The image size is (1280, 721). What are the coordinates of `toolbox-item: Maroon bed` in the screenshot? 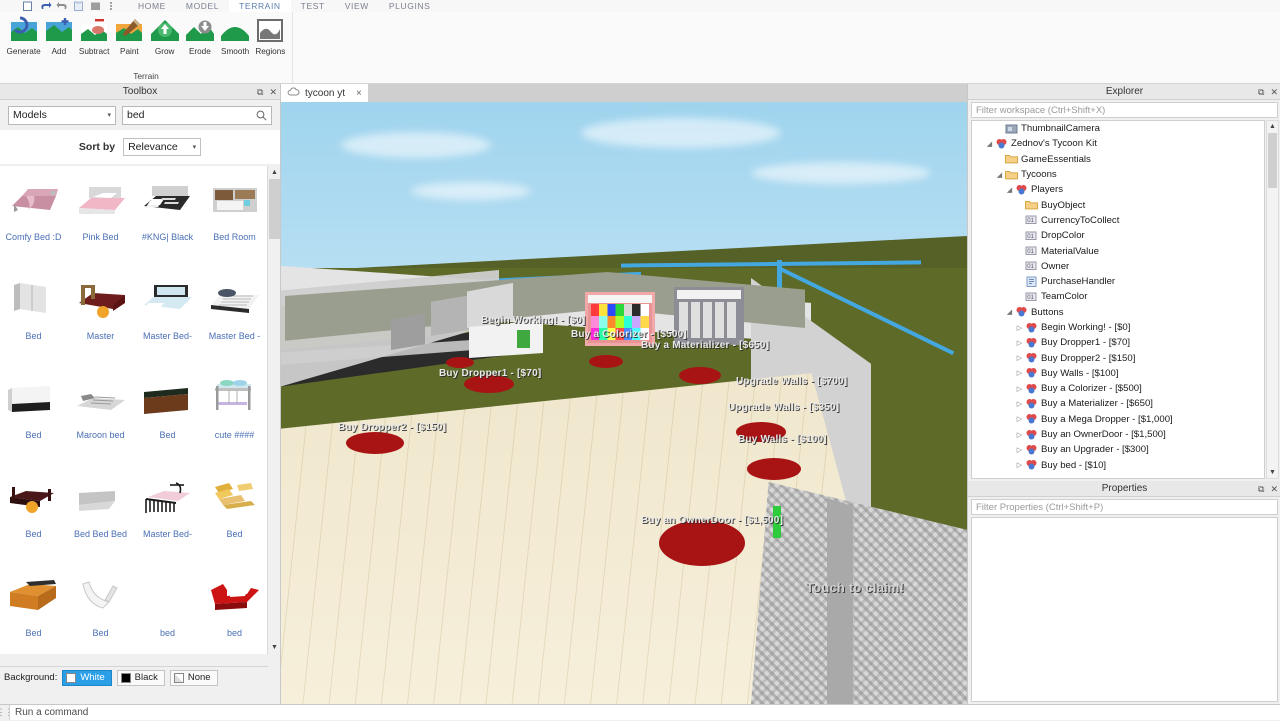 It's located at (100, 413).